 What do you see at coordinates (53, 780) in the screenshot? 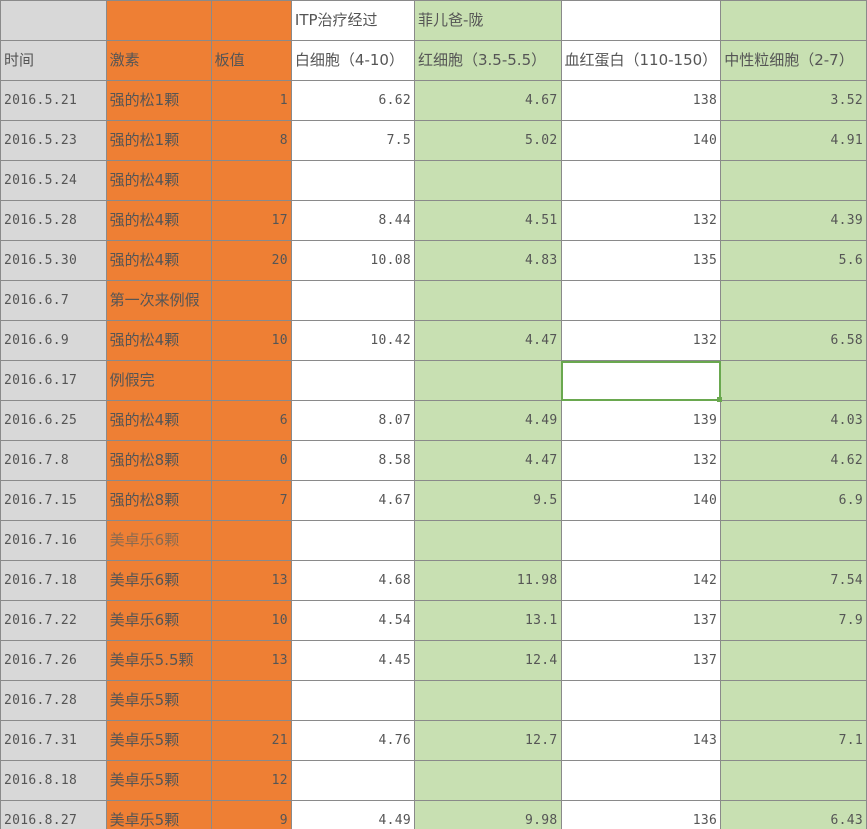
I see `date-cell: 2016.8.18` at bounding box center [53, 780].